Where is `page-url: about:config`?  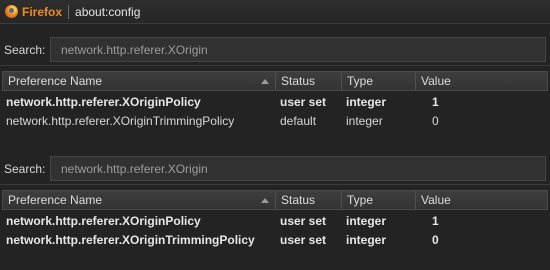
page-url: about:config is located at coordinates (108, 11).